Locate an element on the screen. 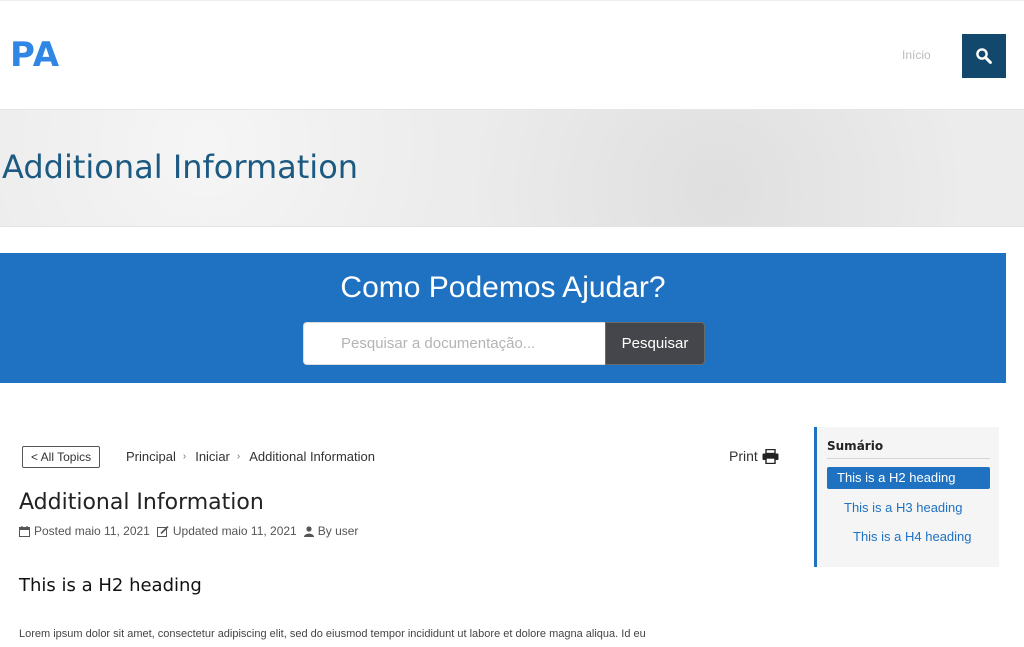 This screenshot has width=1024, height=647. all-topics-button: < All Topics is located at coordinates (61, 457).